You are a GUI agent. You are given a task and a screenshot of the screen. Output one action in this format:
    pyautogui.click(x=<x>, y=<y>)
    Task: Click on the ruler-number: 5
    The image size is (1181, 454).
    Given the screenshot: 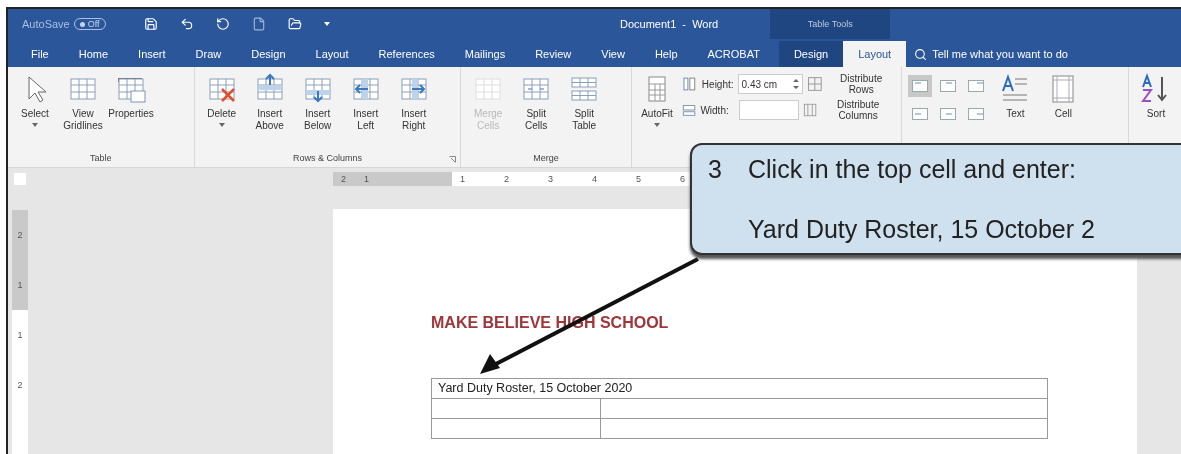 What is the action you would take?
    pyautogui.click(x=639, y=179)
    